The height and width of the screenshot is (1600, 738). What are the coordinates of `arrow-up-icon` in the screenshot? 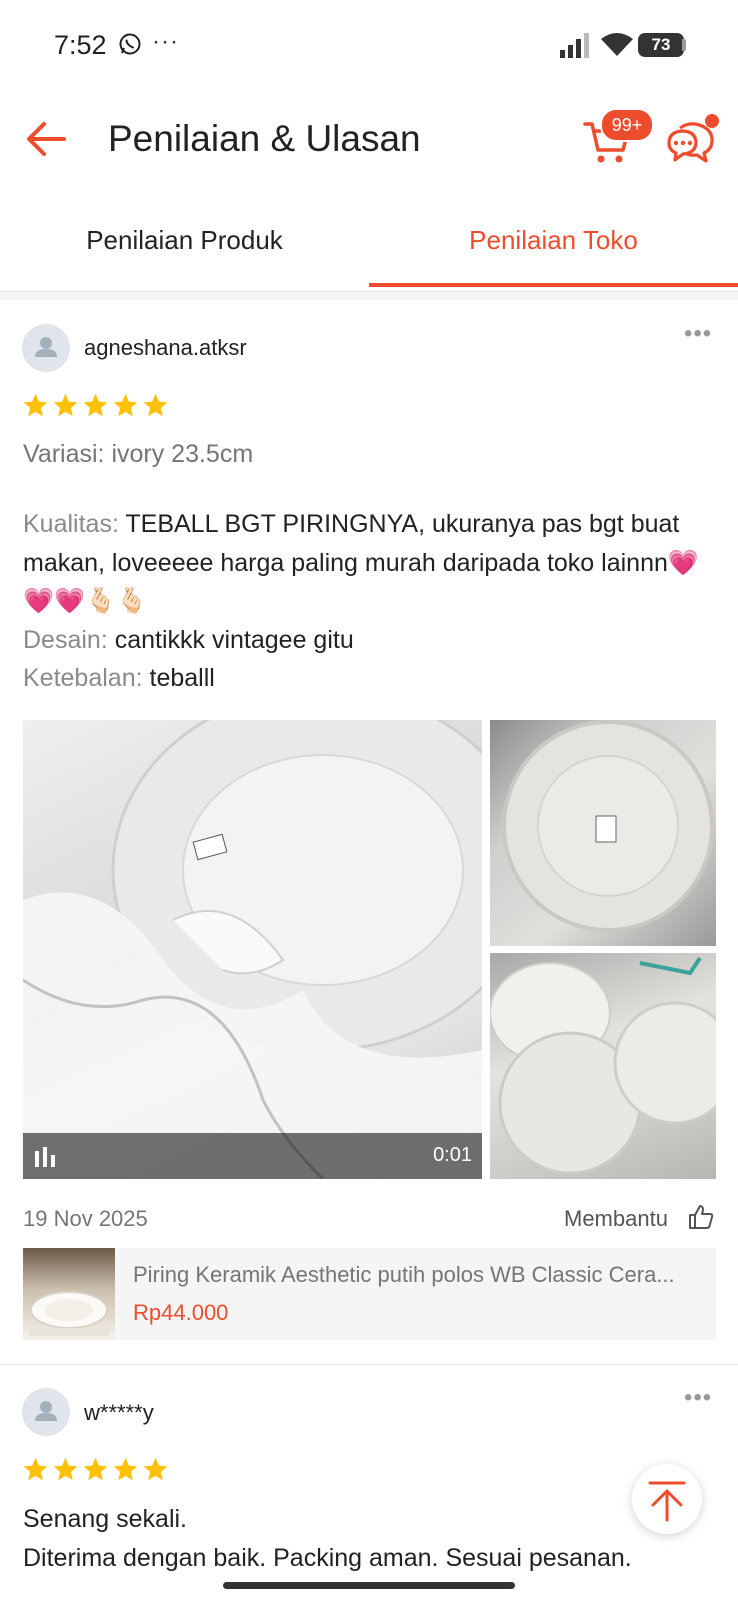 It's located at (667, 1501).